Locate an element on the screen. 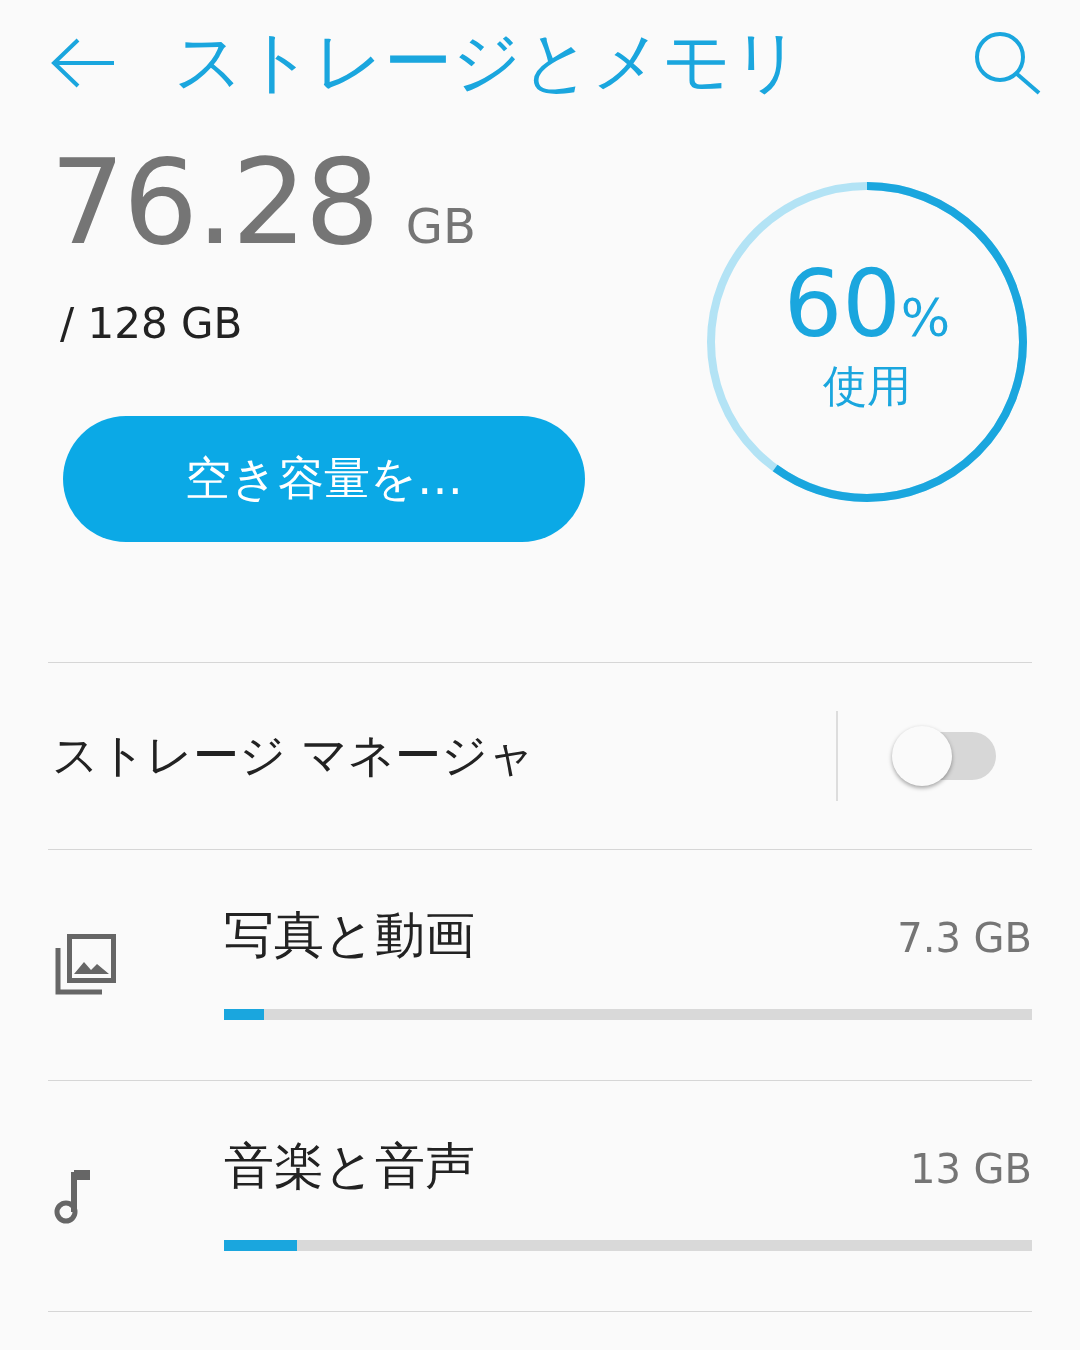 The height and width of the screenshot is (1350, 1080). search-icon is located at coordinates (1008, 62).